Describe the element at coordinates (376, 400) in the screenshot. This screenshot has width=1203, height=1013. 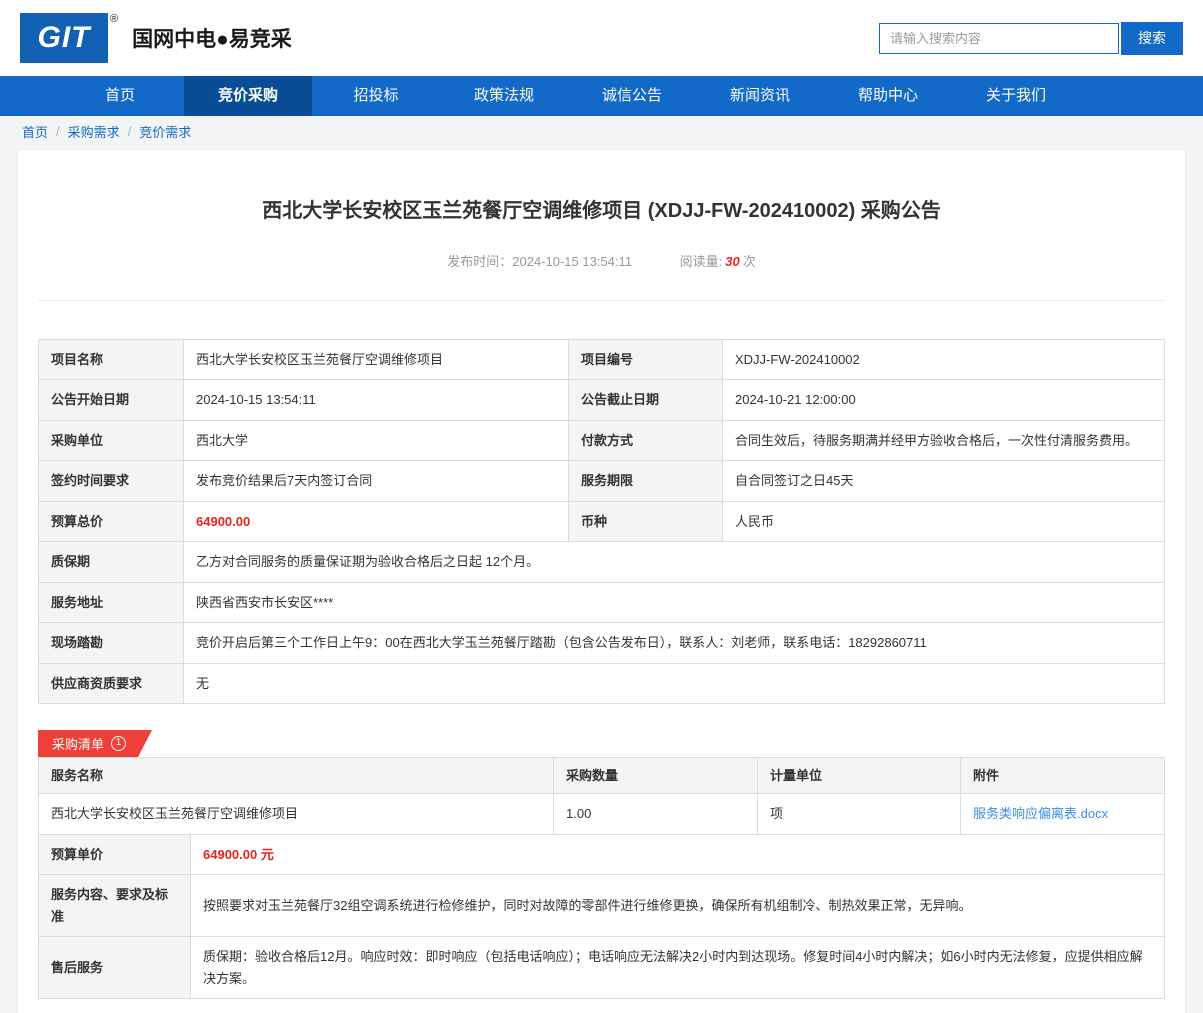
I see `value-start-date: 2024-10-15 13:54:11` at that location.